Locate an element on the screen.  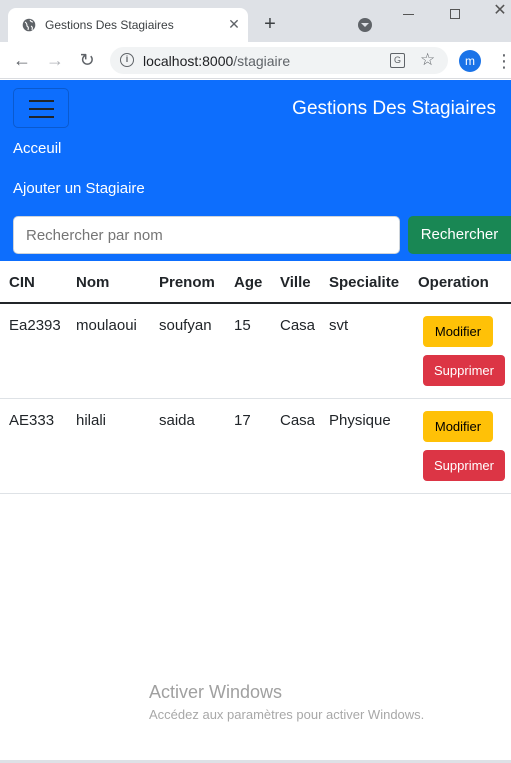
browser-tab: Gestions Des Stagiaires ✕ is located at coordinates (128, 25).